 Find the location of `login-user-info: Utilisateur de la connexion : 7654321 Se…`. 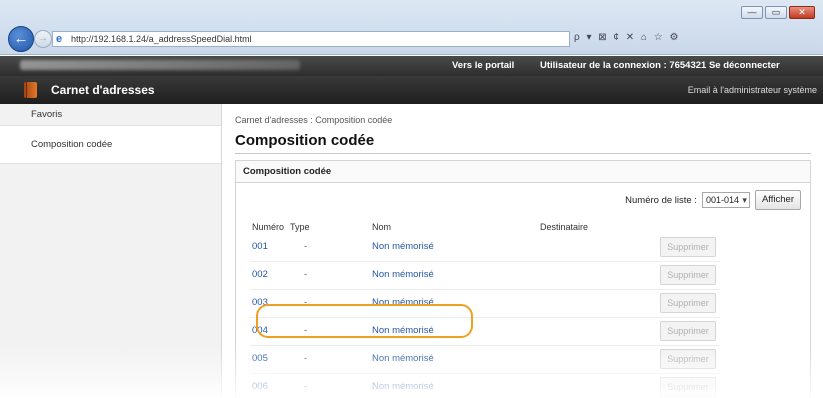

login-user-info: Utilisateur de la connexion : 7654321 Se… is located at coordinates (660, 65).